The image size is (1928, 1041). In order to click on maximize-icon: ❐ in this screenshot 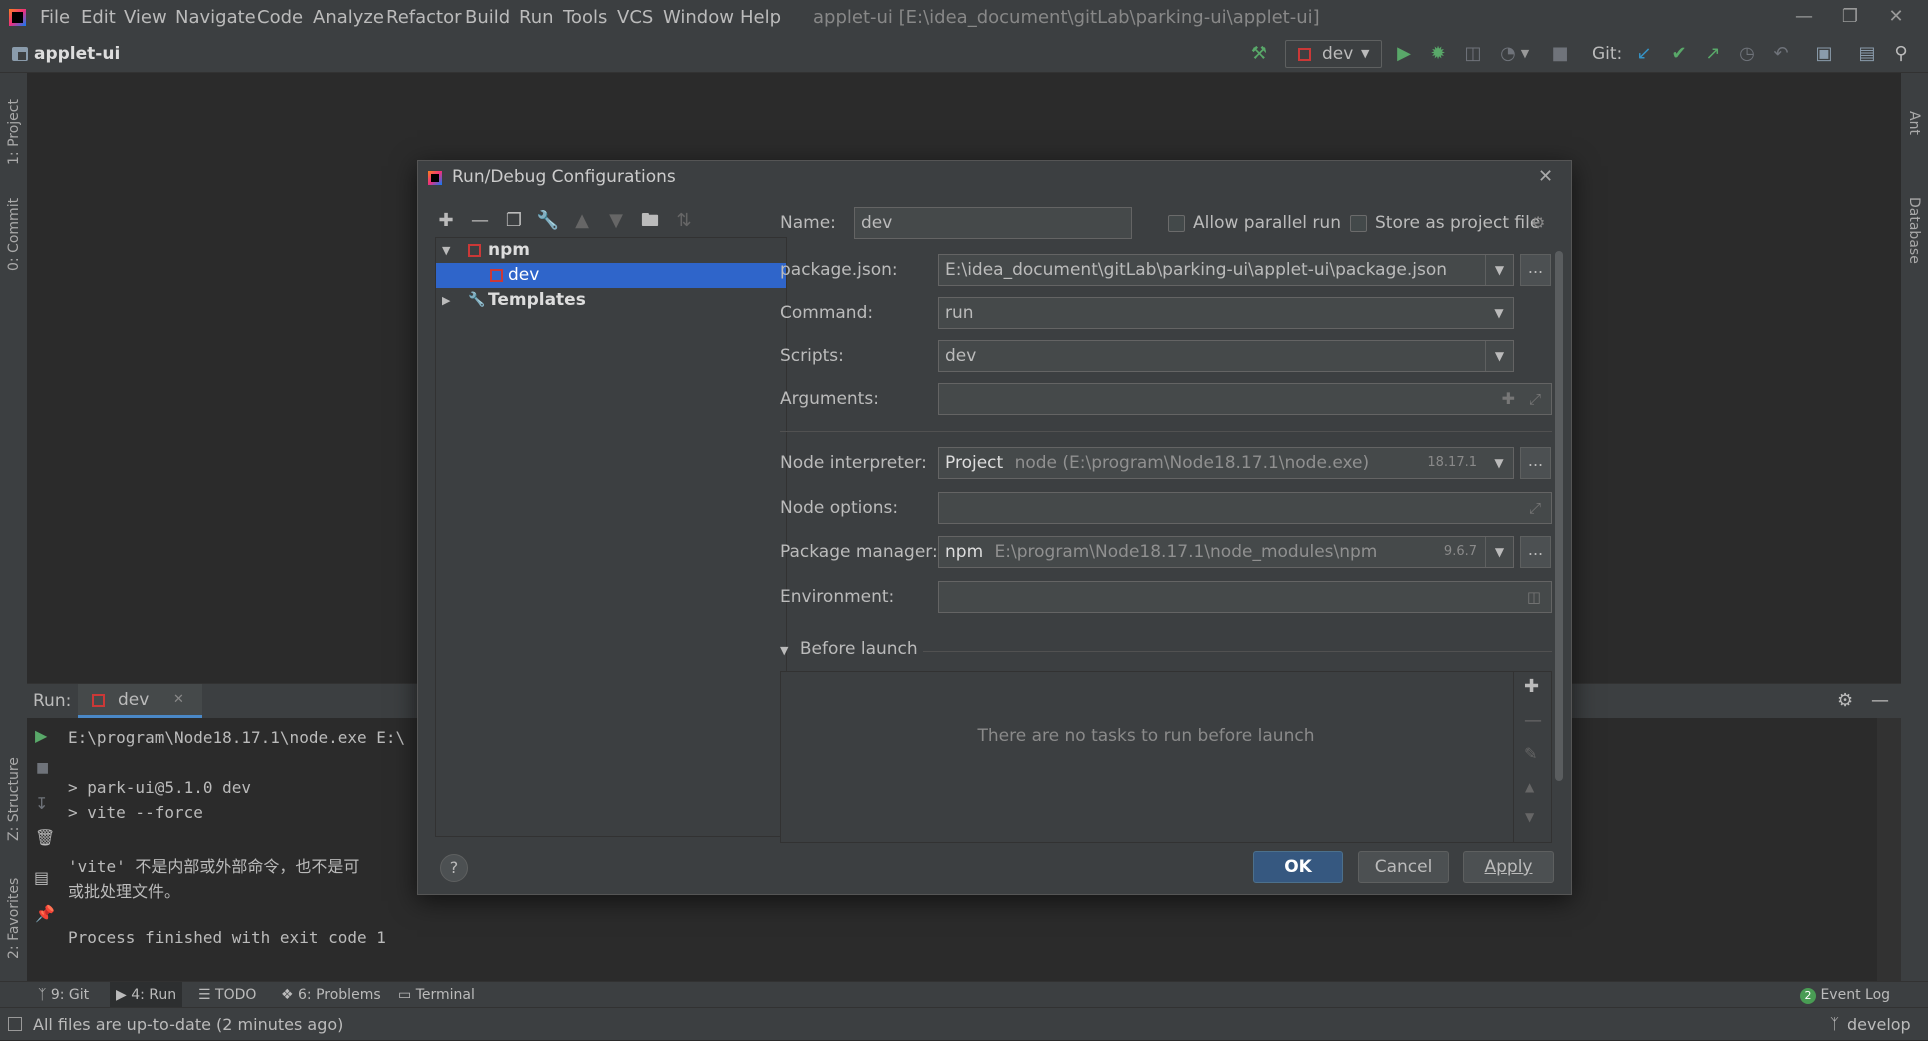, I will do `click(1850, 17)`.